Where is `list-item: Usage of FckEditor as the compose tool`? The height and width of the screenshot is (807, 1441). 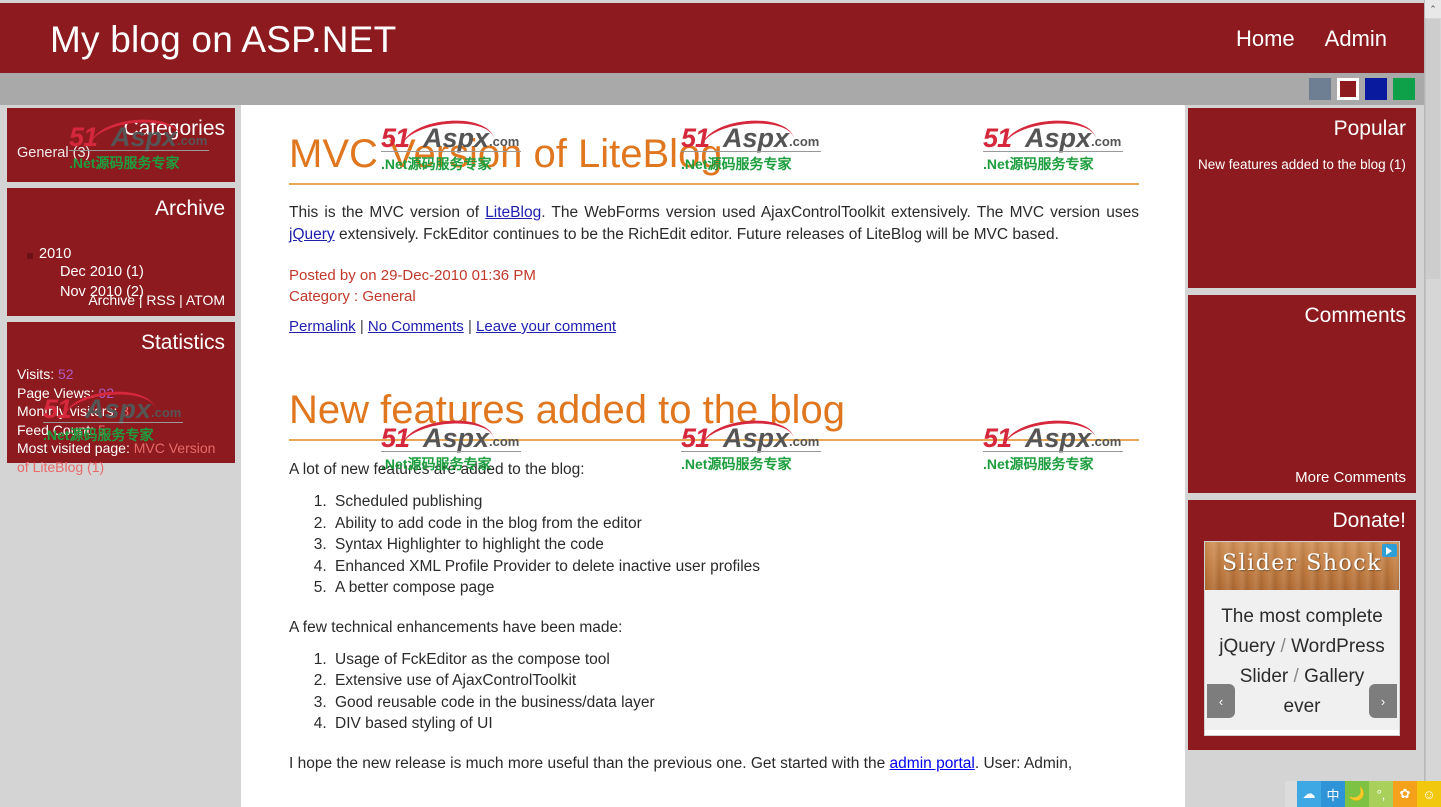 list-item: Usage of FckEditor as the compose tool is located at coordinates (735, 660).